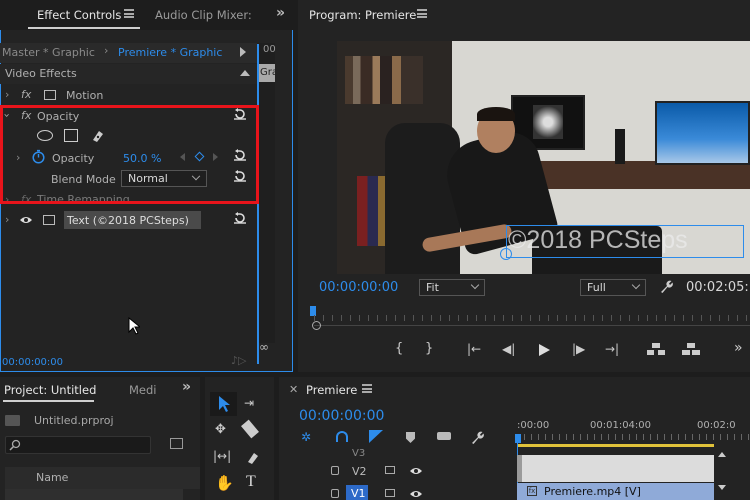  Describe the element at coordinates (50, 95) in the screenshot. I see `transform-box-icon` at that location.